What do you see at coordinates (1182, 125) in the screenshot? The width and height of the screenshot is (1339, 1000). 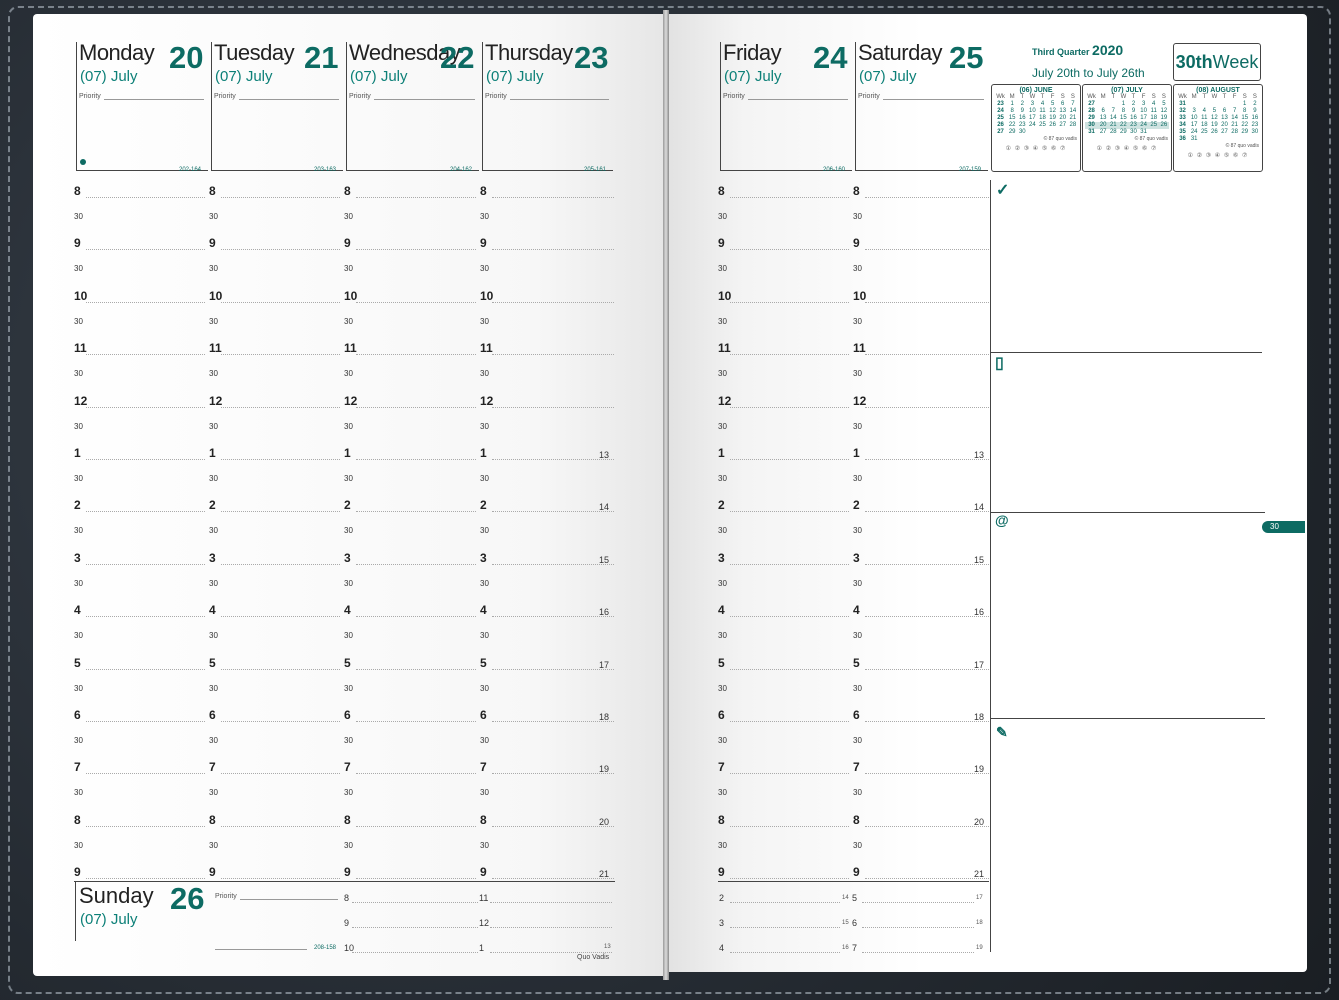 I see `week-number-cell: 34` at bounding box center [1182, 125].